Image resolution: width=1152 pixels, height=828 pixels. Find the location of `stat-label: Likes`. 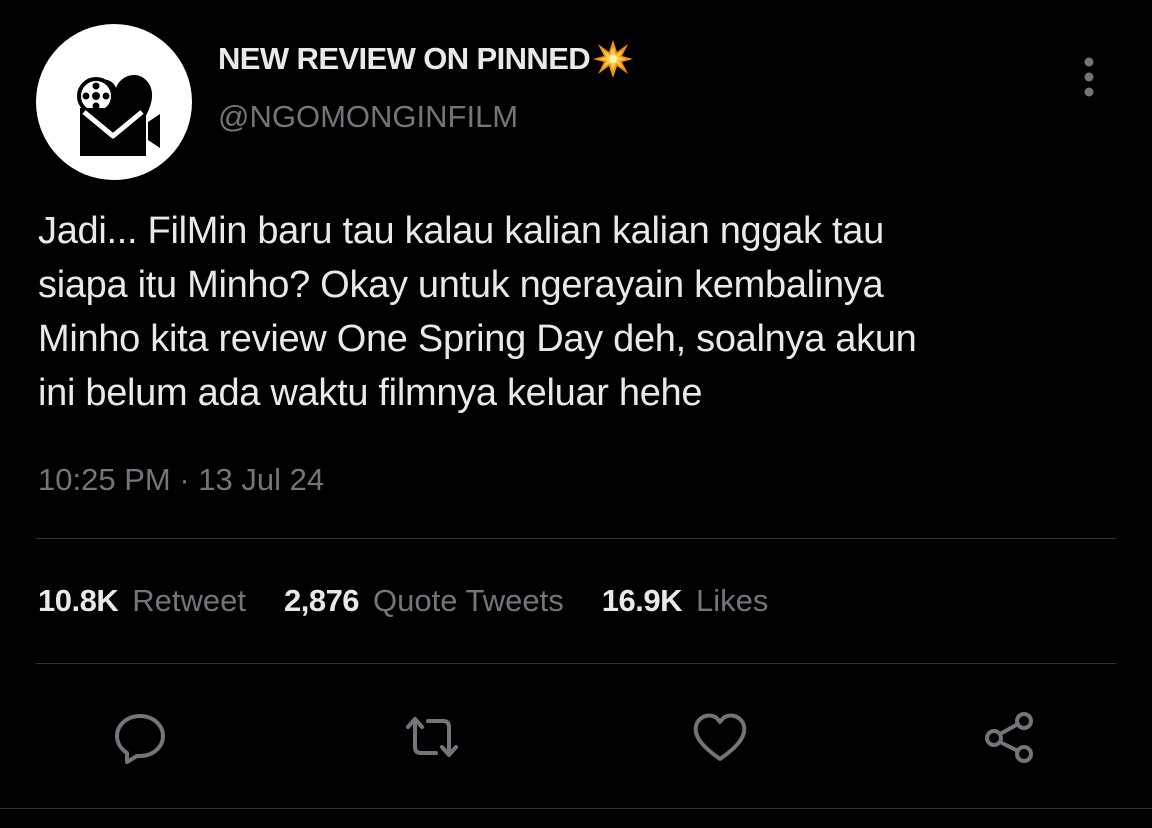

stat-label: Likes is located at coordinates (732, 600).